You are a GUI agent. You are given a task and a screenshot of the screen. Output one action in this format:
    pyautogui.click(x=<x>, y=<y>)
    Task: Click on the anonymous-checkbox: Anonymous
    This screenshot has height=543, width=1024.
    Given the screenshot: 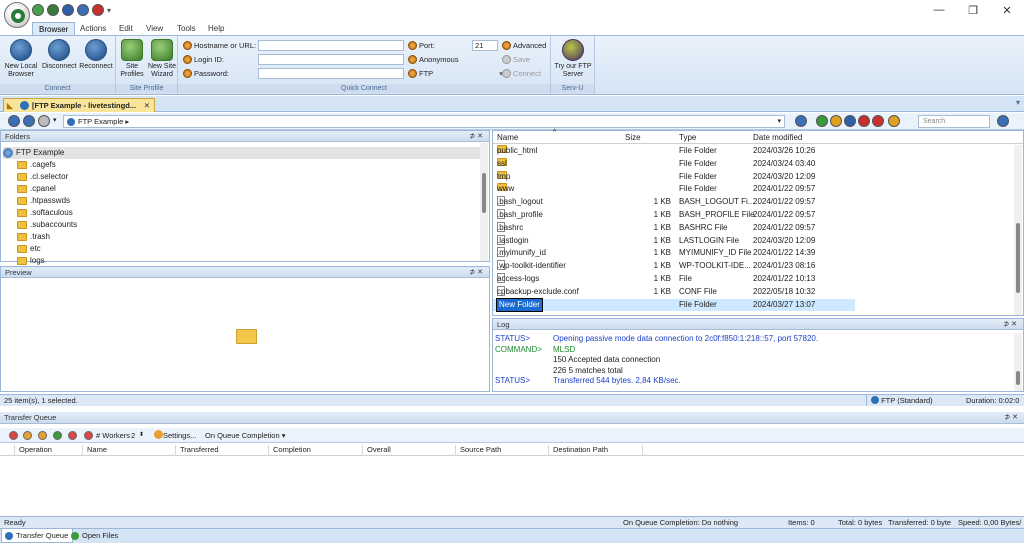 What is the action you would take?
    pyautogui.click(x=433, y=59)
    